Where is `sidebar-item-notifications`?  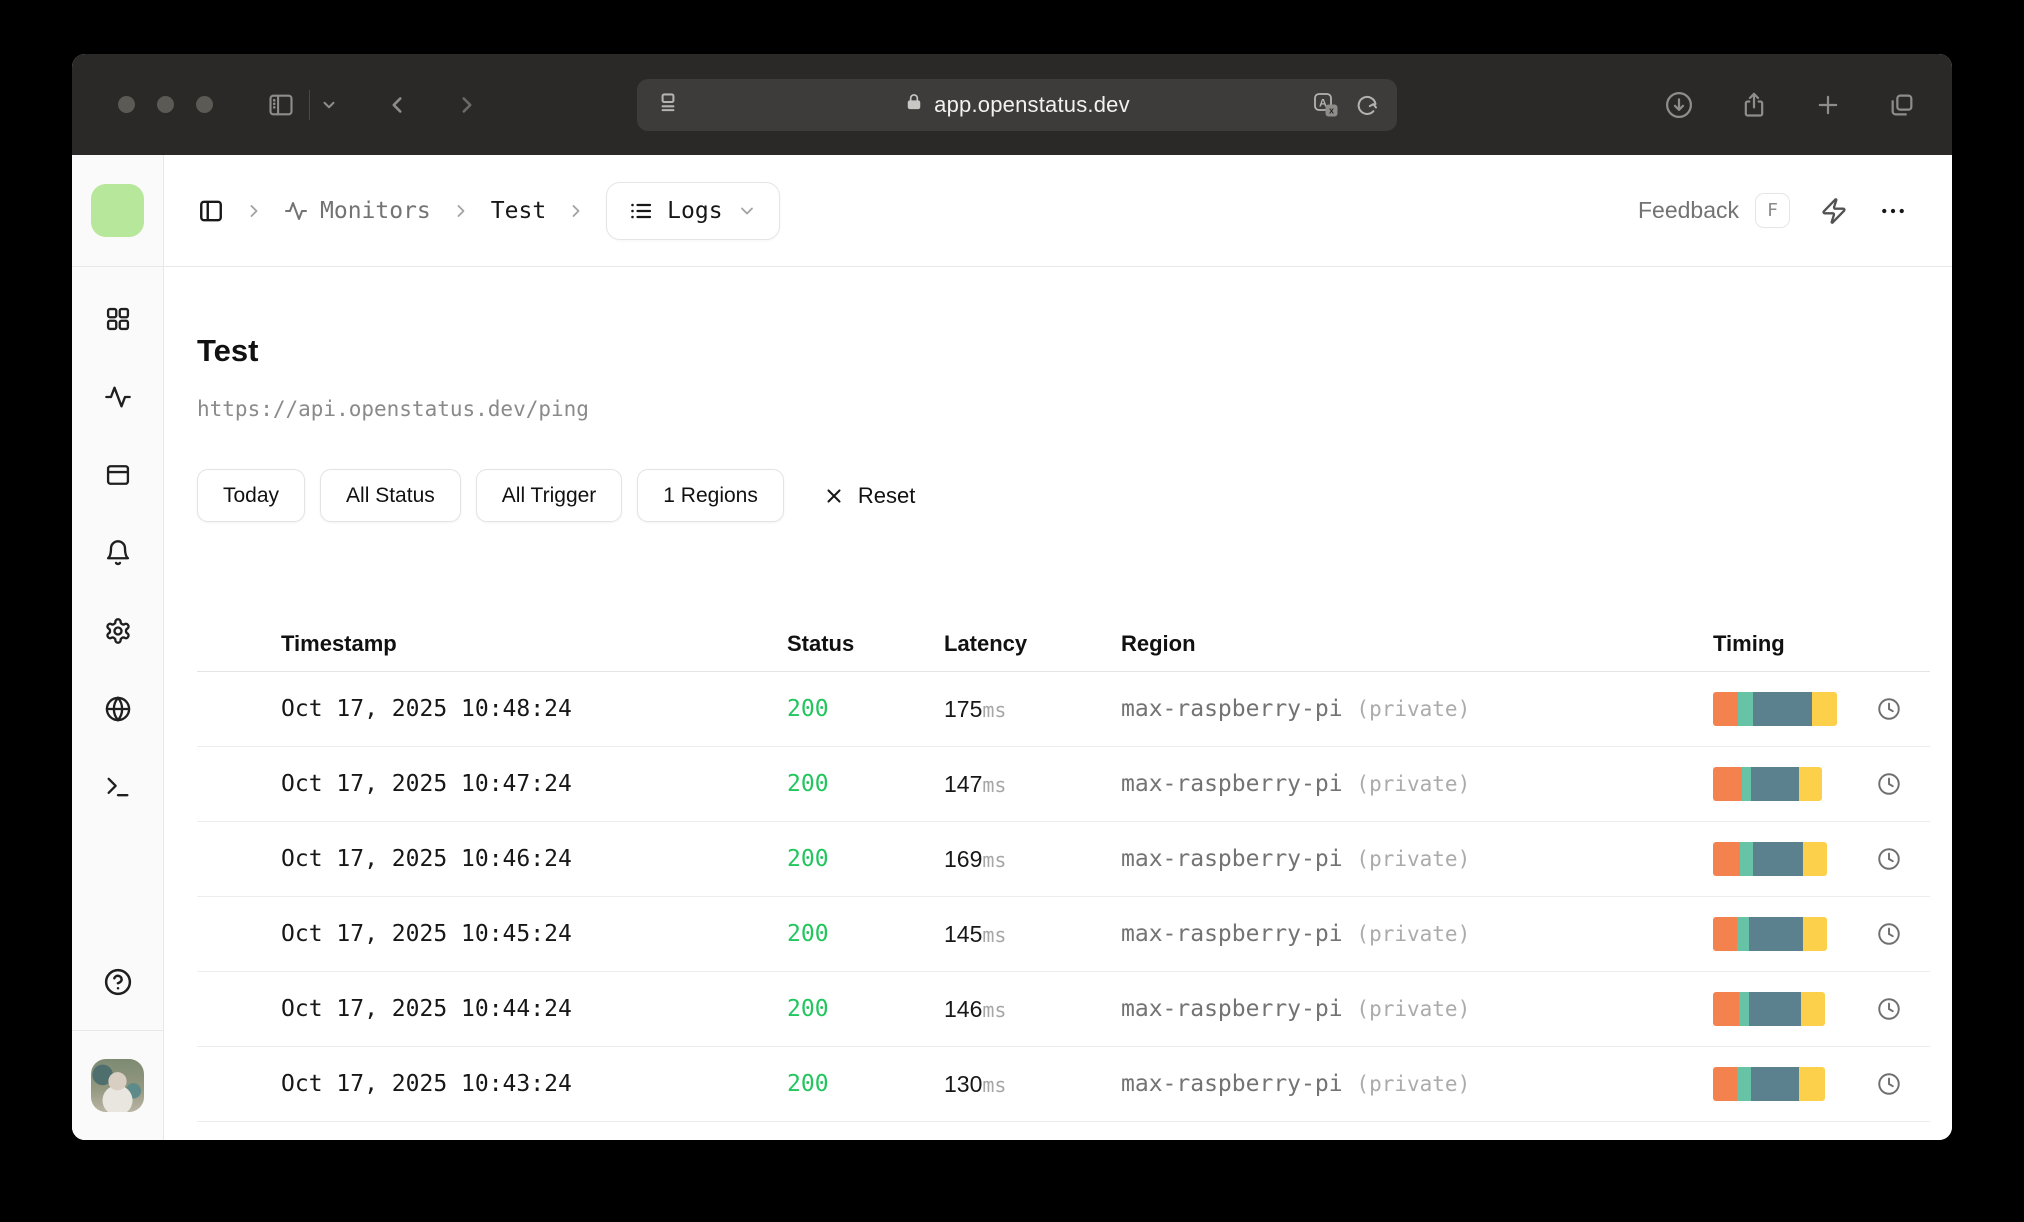 sidebar-item-notifications is located at coordinates (118, 555).